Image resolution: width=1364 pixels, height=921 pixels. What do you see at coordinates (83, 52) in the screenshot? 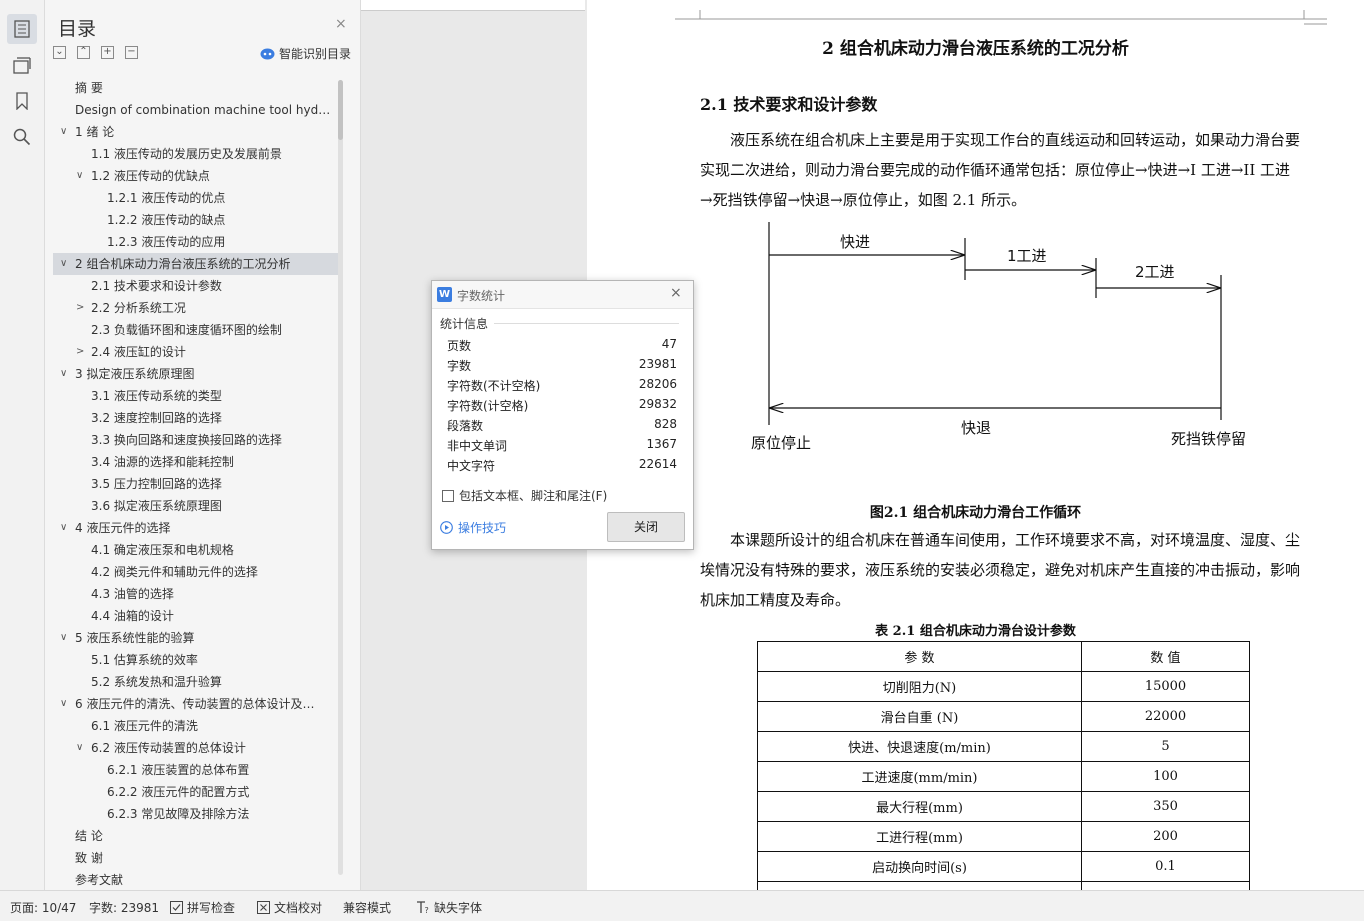
I see `expand-up-button: ⌃` at bounding box center [83, 52].